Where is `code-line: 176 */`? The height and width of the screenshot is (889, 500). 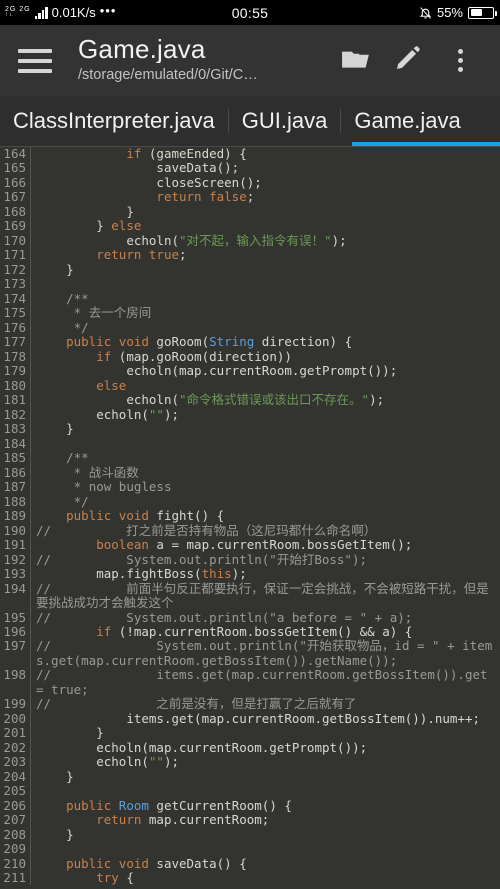
code-line: 176 */ is located at coordinates (250, 328).